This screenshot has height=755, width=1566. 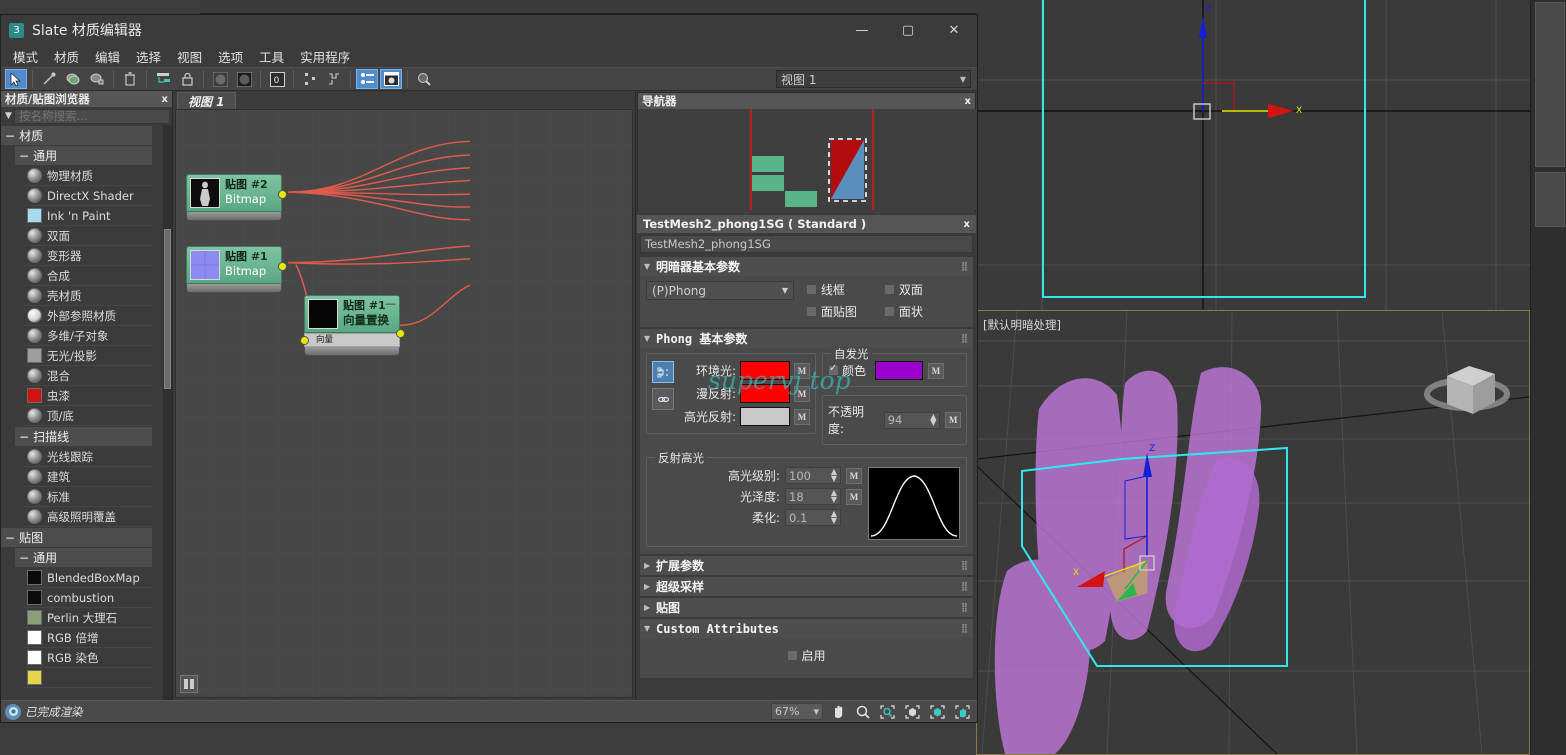 I want to click on browse-icon, so click(x=424, y=79).